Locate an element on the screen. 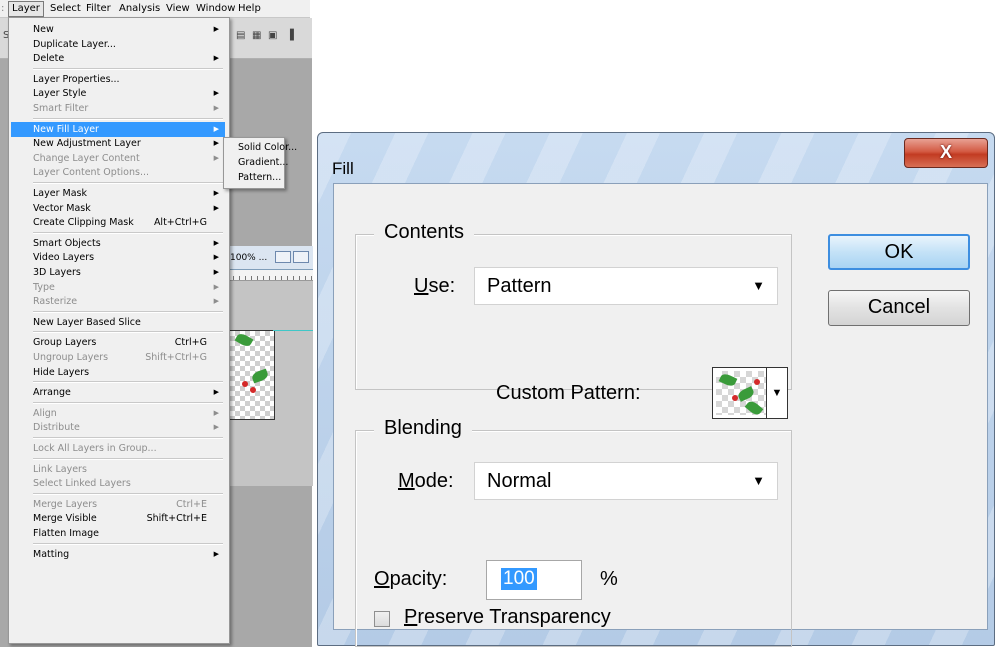 The width and height of the screenshot is (998, 647). menu-select: Select is located at coordinates (65, 8).